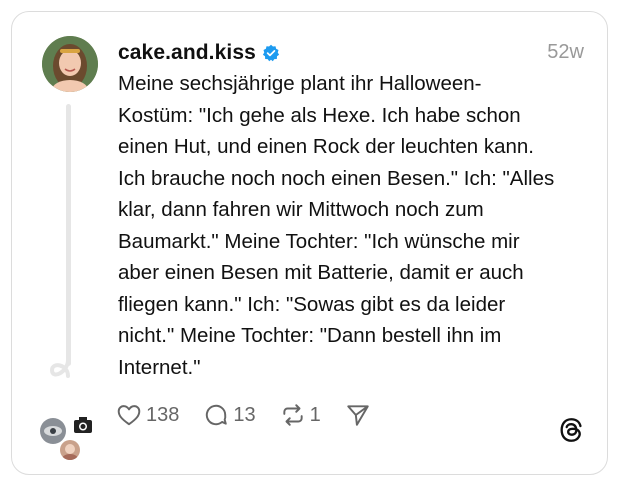  I want to click on reply-count: 13, so click(244, 414).